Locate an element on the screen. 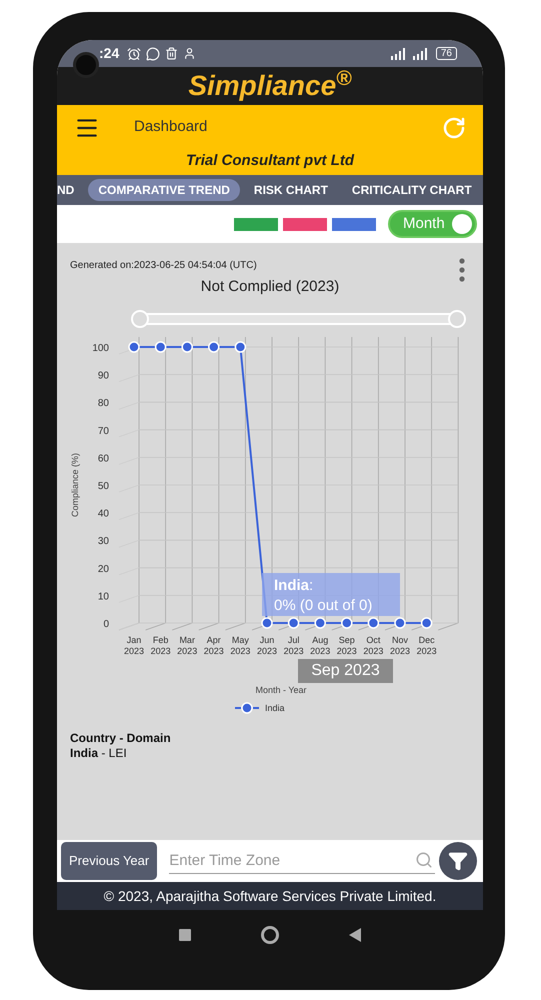 The width and height of the screenshot is (541, 1000). y-tick-label: 20 is located at coordinates (103, 568).